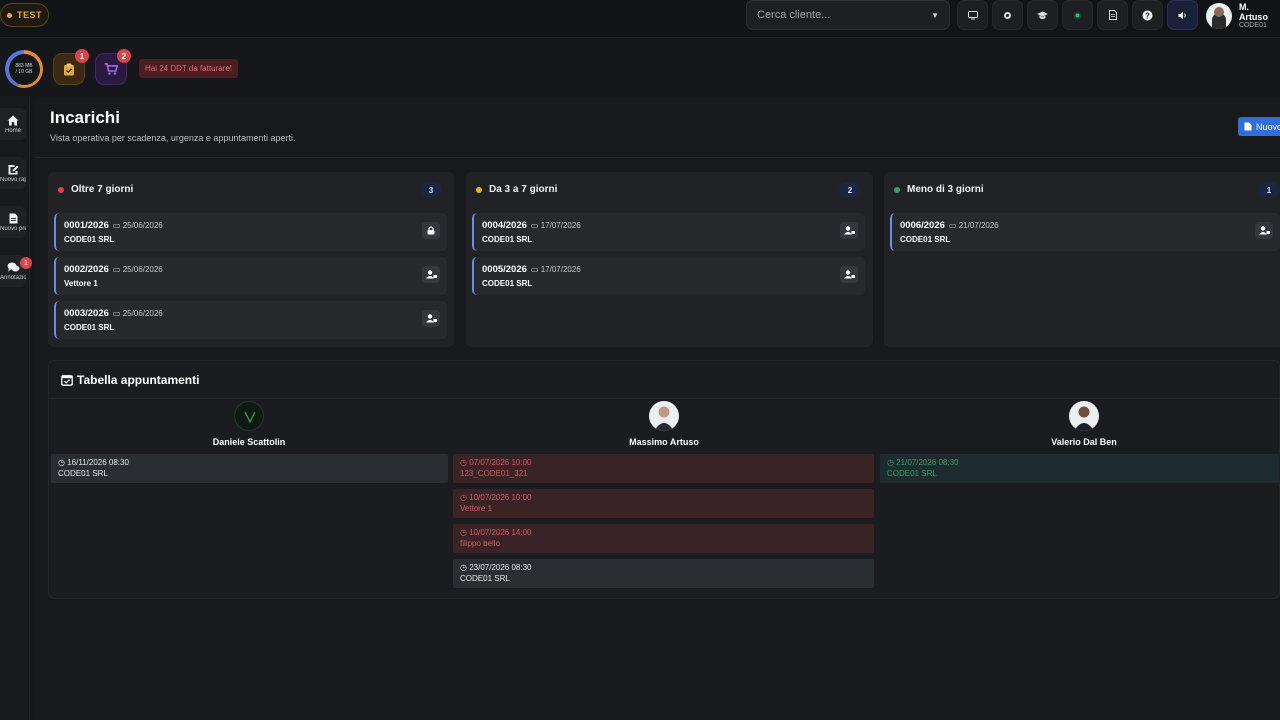  I want to click on appointment-time: 10/07/2026 14:00, so click(500, 532).